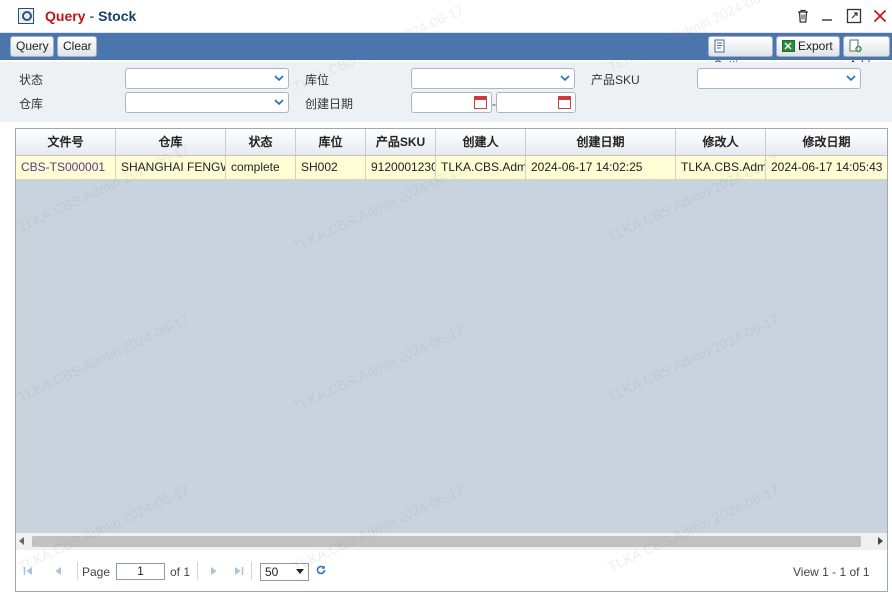 This screenshot has height=593, width=892. I want to click on column-header-creator: 创建人, so click(481, 142).